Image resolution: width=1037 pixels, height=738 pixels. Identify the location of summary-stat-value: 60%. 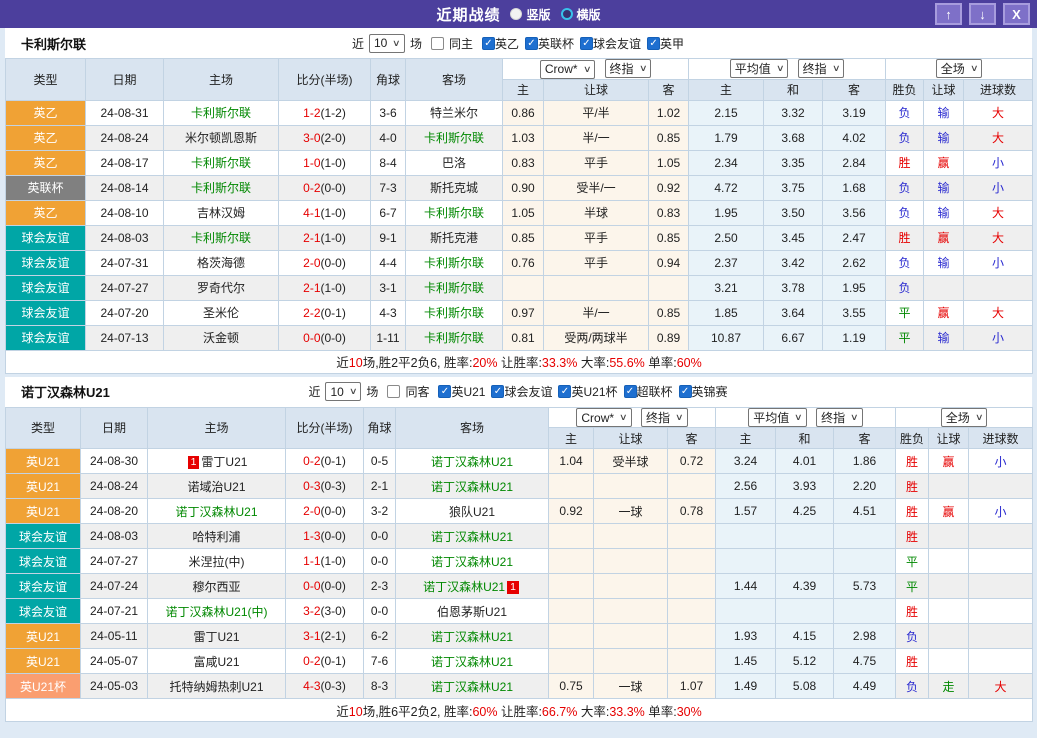
(689, 363).